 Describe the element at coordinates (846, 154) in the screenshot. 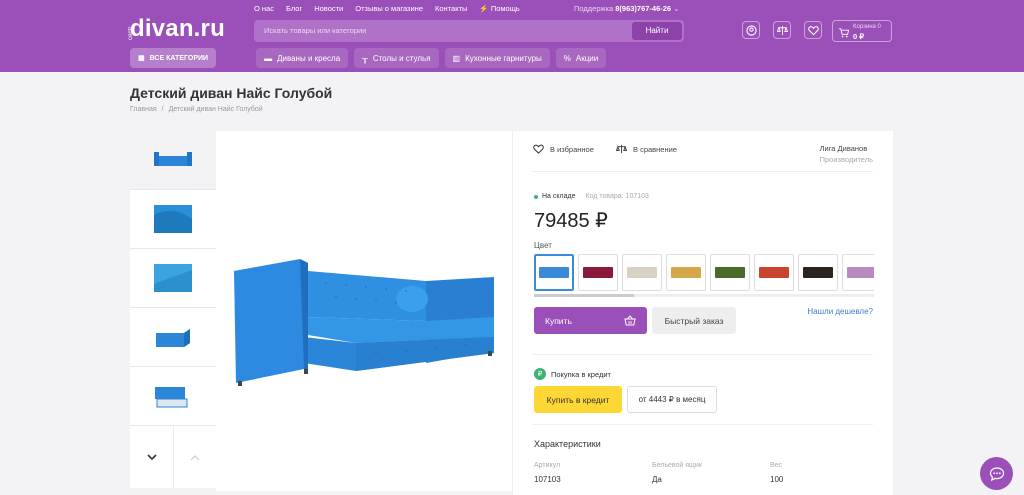

I see `manufacturer: Лига Диванов Производитель` at that location.